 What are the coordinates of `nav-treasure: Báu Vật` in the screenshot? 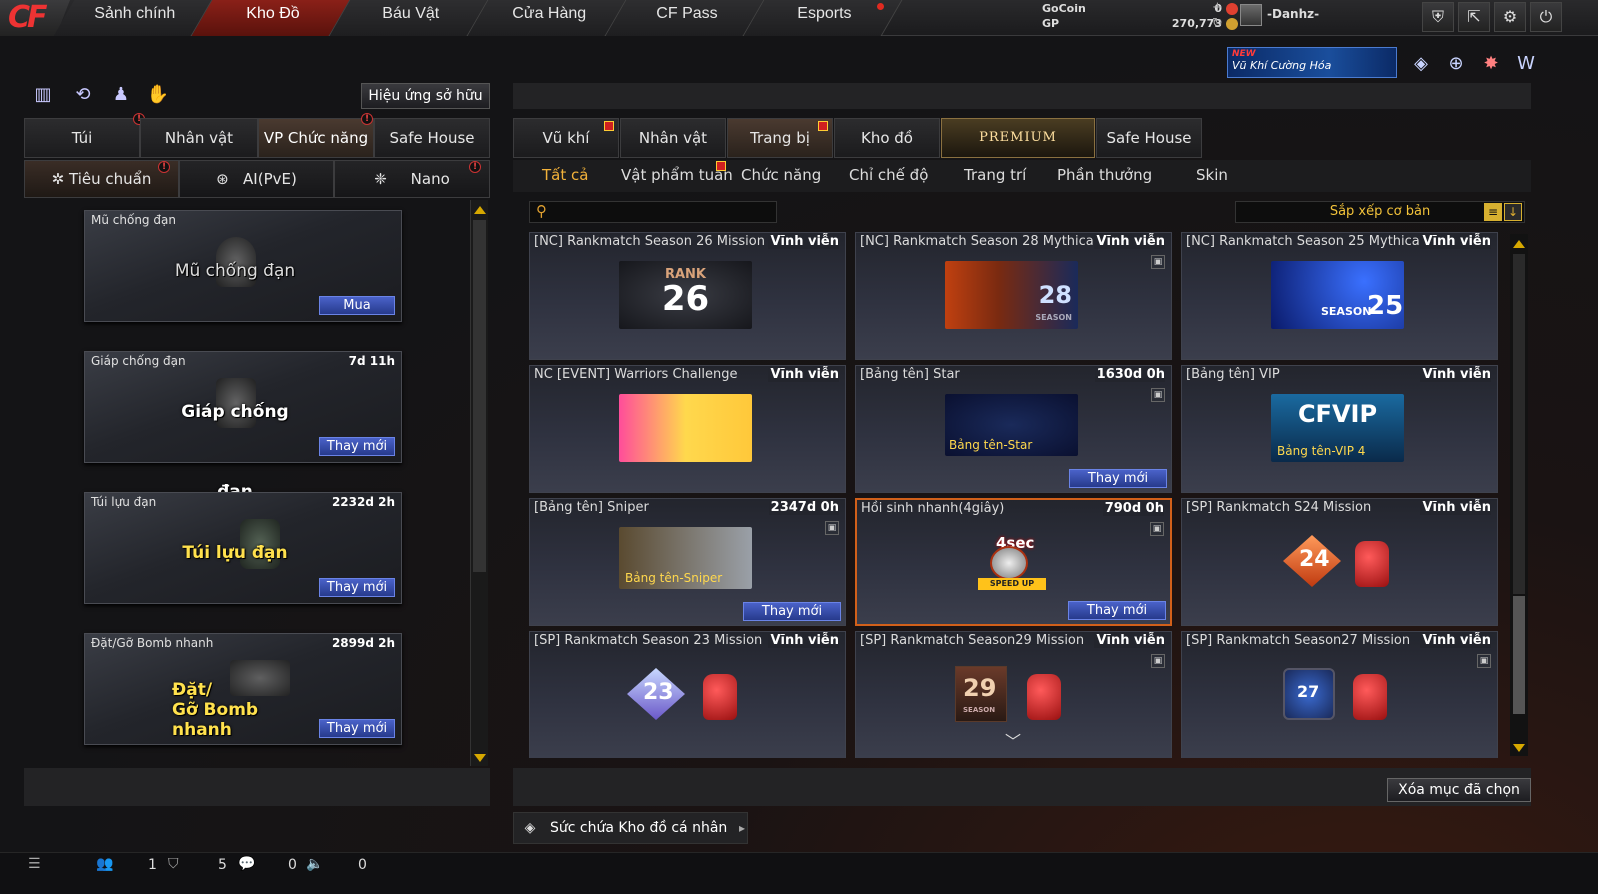 It's located at (409, 18).